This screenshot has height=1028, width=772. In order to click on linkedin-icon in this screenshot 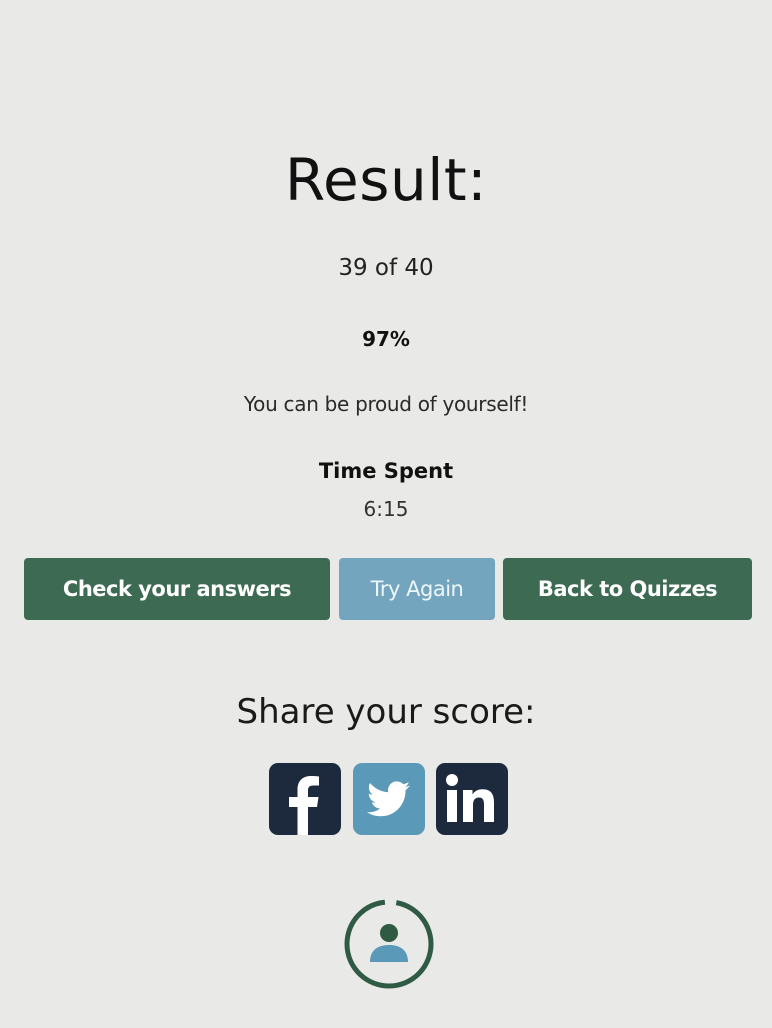, I will do `click(472, 799)`.